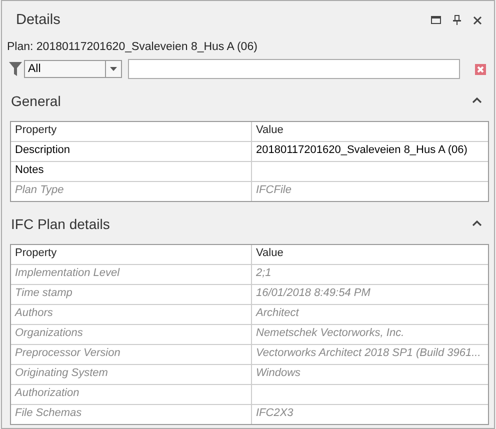  Describe the element at coordinates (294, 69) in the screenshot. I see `search-field` at that location.